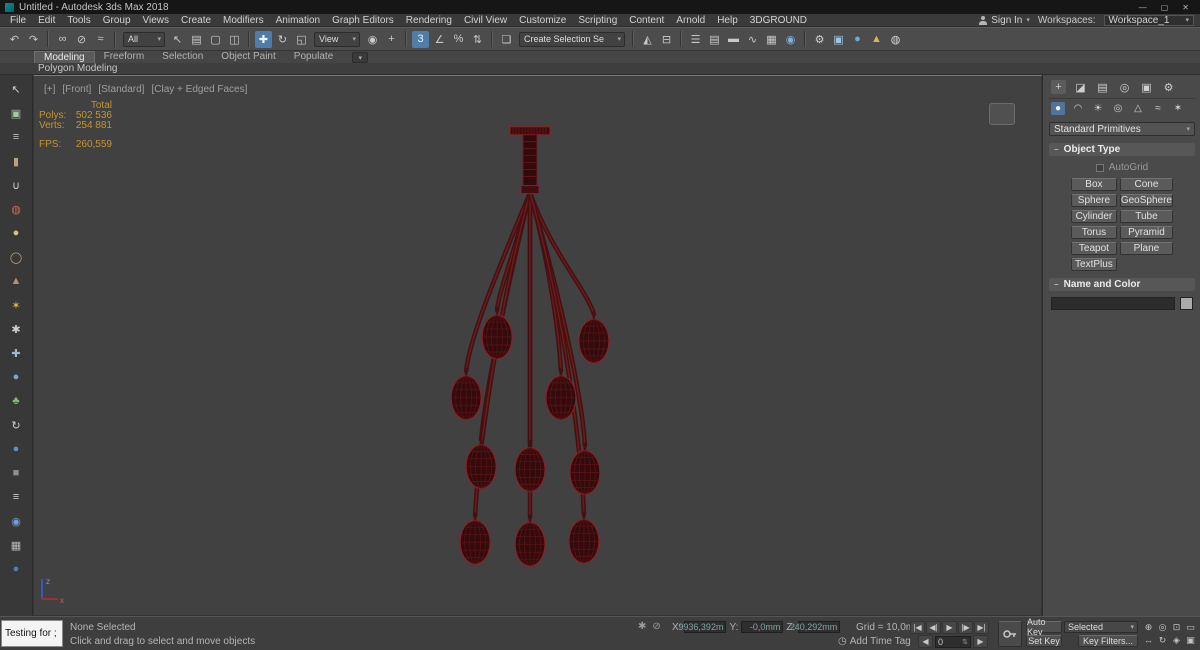  I want to click on render-open-icon: ◍, so click(895, 39).